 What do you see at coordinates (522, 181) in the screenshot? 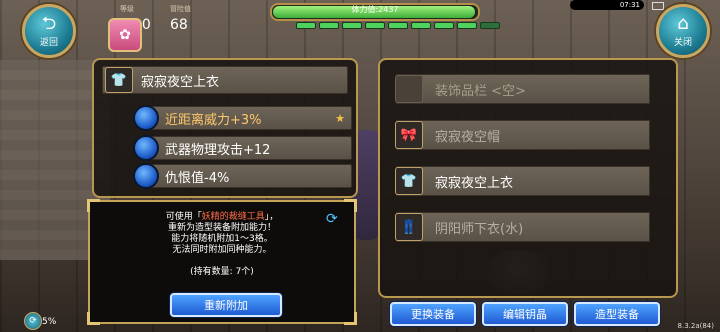
I see `equipment-slot-top: 👕 寂寂夜空上衣` at bounding box center [522, 181].